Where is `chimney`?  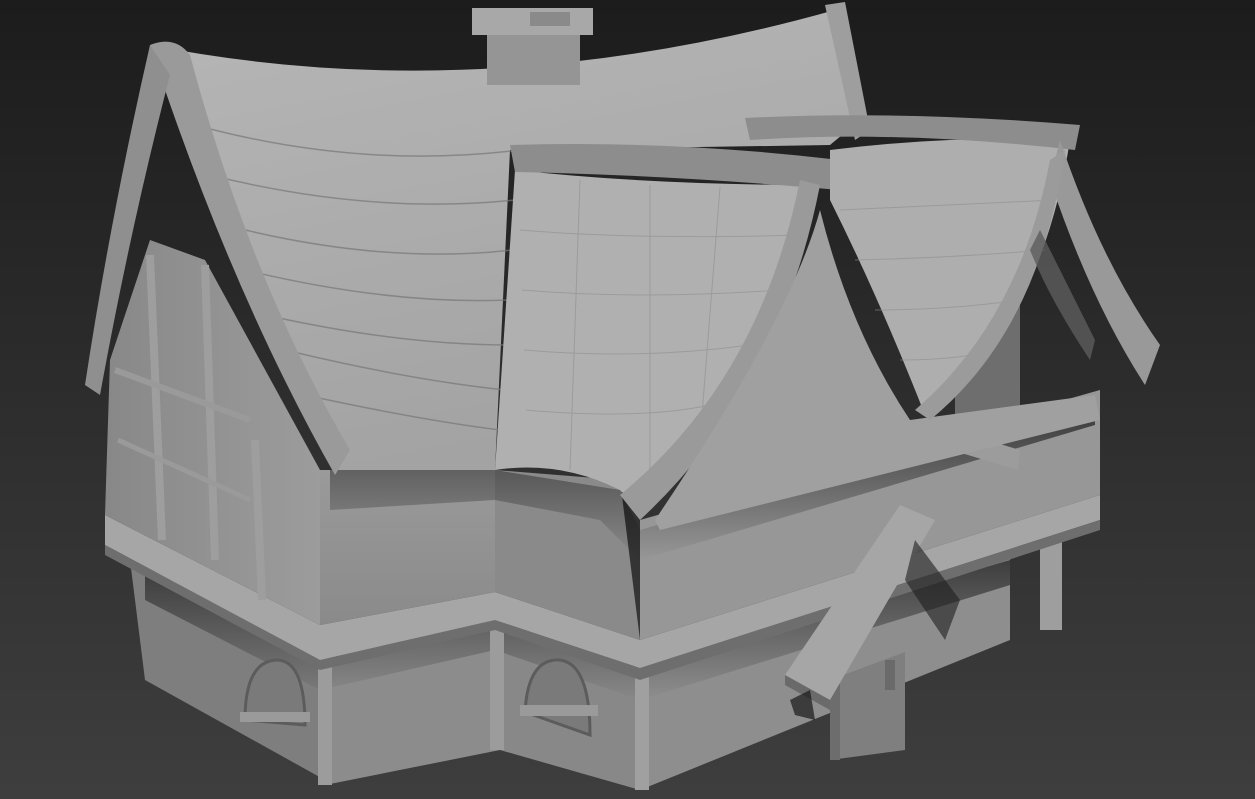
chimney is located at coordinates (533, 57).